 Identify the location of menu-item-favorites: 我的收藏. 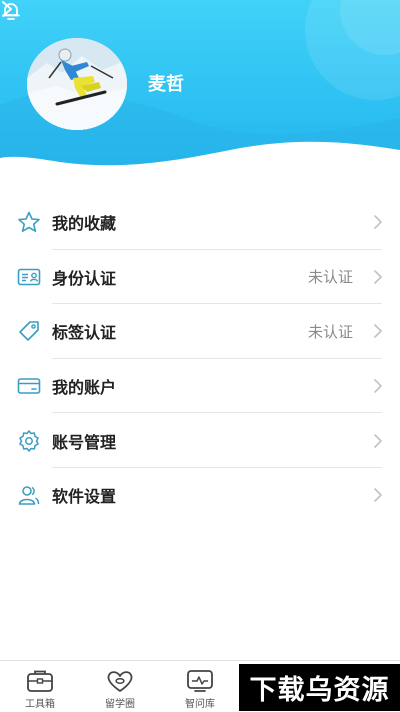
(200, 222).